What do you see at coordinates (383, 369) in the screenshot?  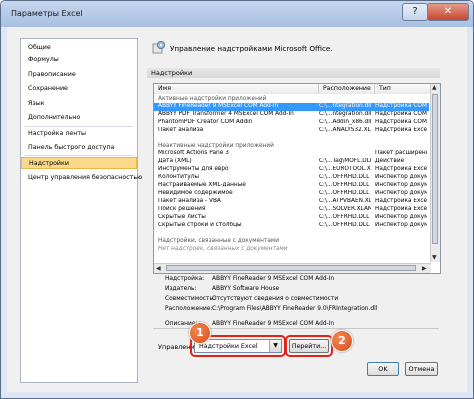 I see `ok-button: OK` at bounding box center [383, 369].